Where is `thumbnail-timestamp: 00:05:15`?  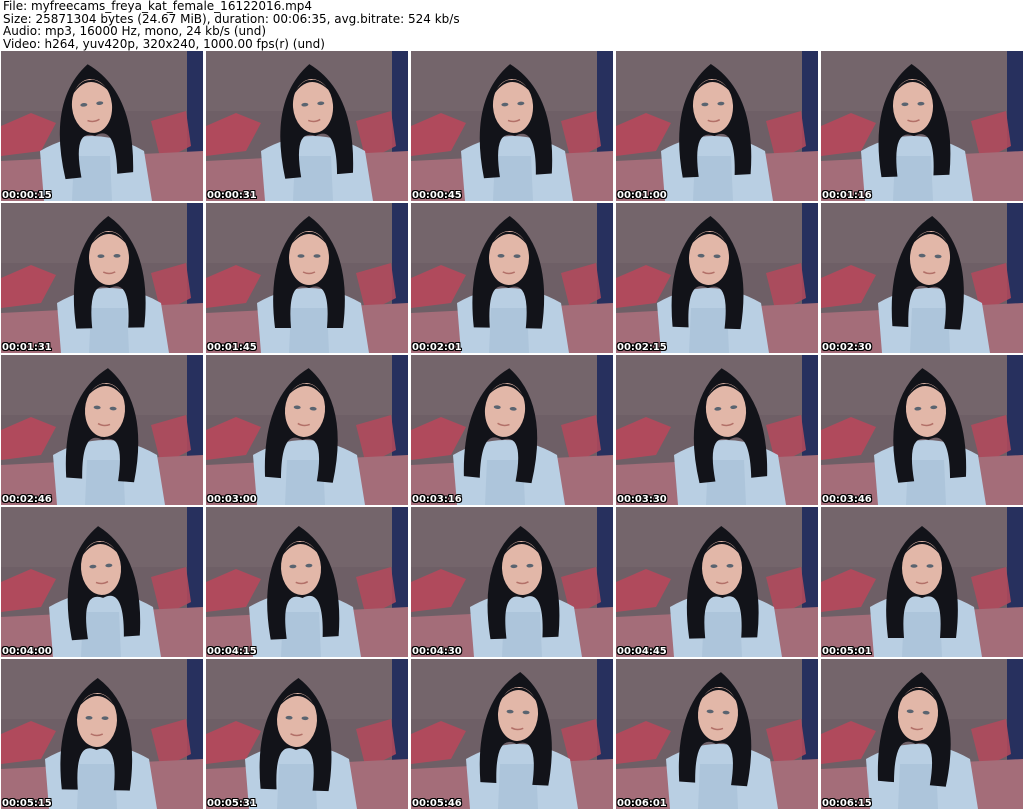 thumbnail-timestamp: 00:05:15 is located at coordinates (27, 803).